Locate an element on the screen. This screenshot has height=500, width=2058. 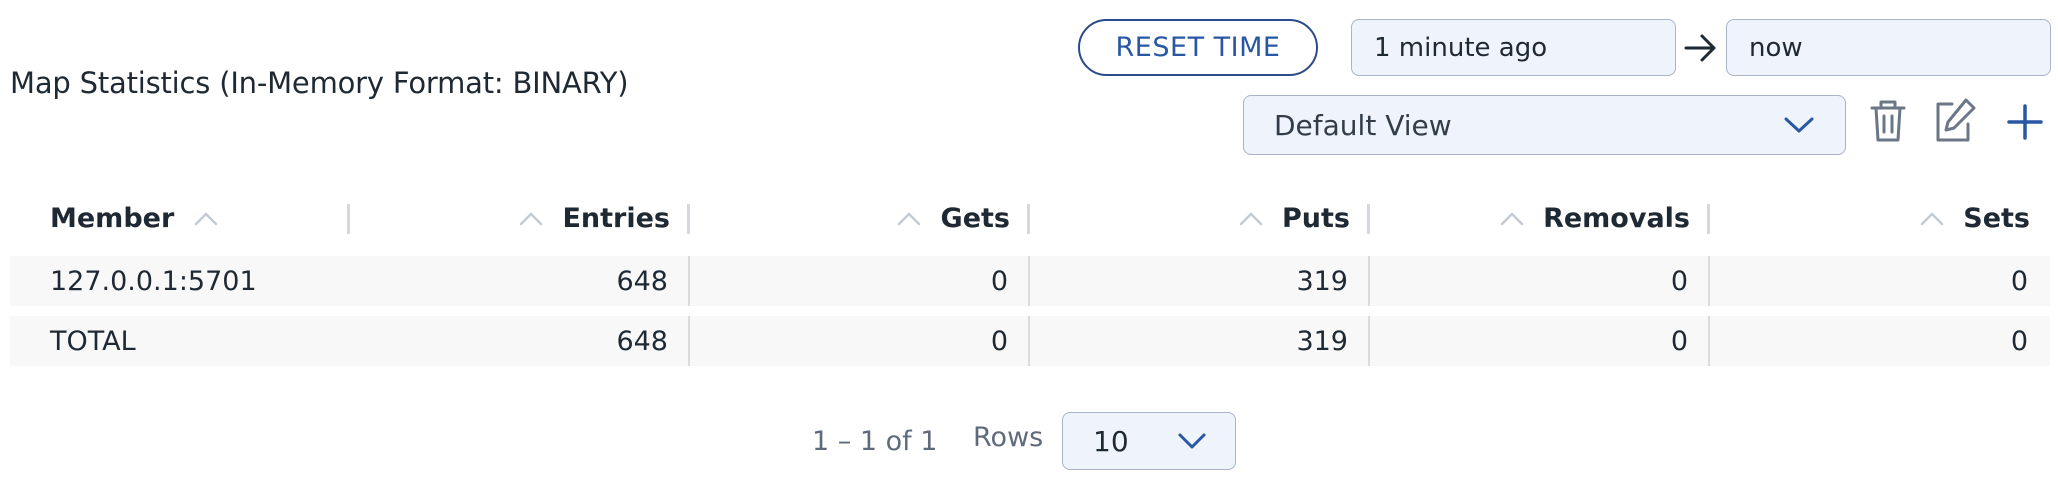
pagination-range: 1 – 1 of 1 is located at coordinates (875, 441).